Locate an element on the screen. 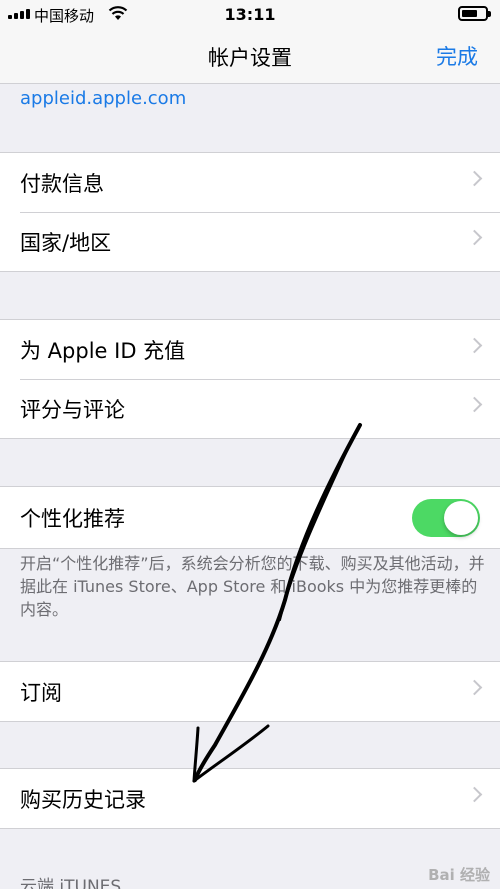 The width and height of the screenshot is (500, 889). navigation-bar: 帐户设置 完成 is located at coordinates (250, 56).